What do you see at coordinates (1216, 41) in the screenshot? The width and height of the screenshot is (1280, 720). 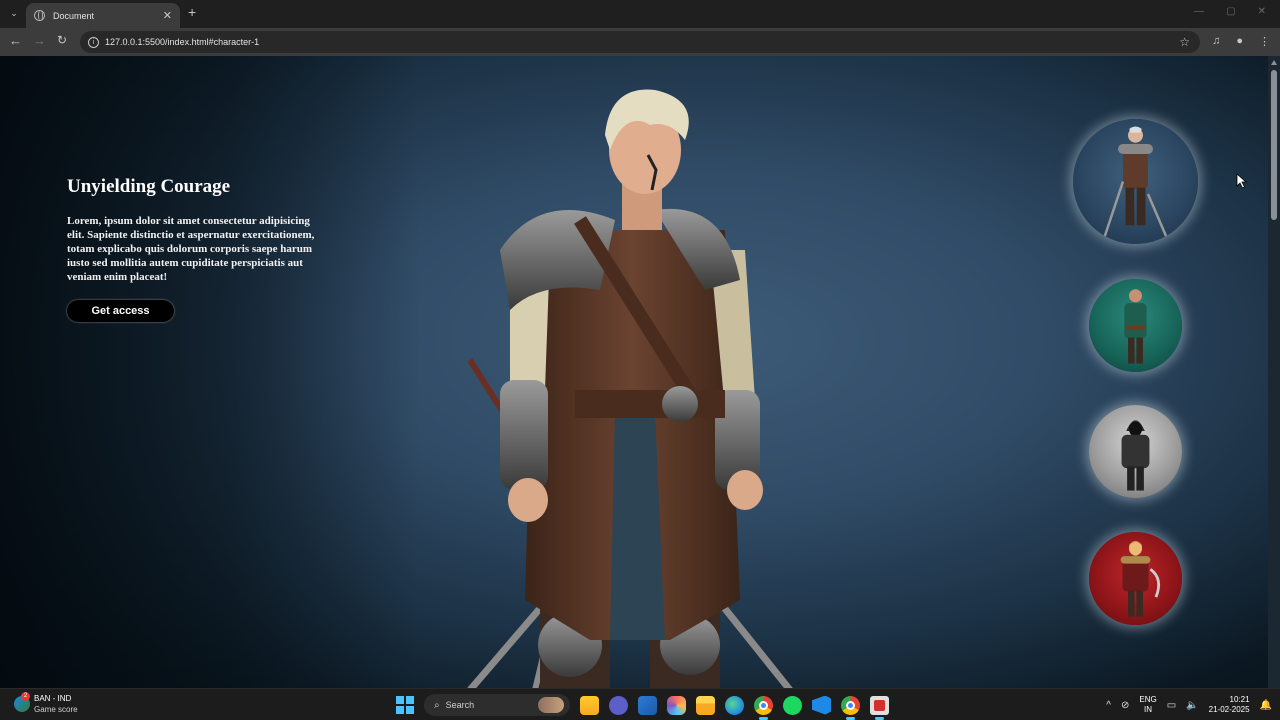 I see `media-controls-icon: ♫` at bounding box center [1216, 41].